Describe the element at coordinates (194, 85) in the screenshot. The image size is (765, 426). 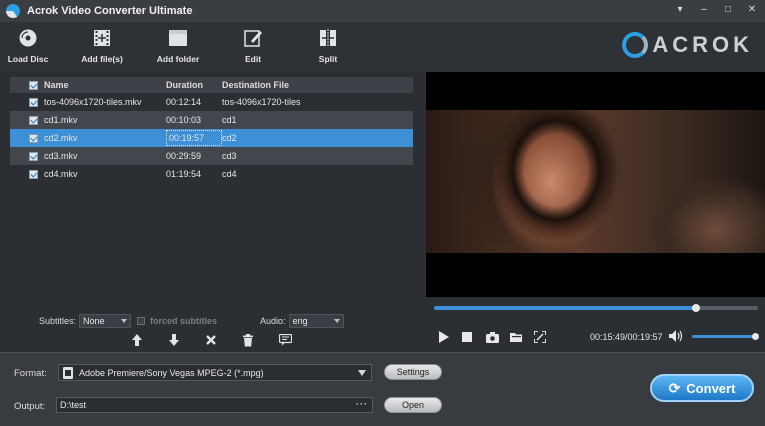
I see `column-duration: Duration` at that location.